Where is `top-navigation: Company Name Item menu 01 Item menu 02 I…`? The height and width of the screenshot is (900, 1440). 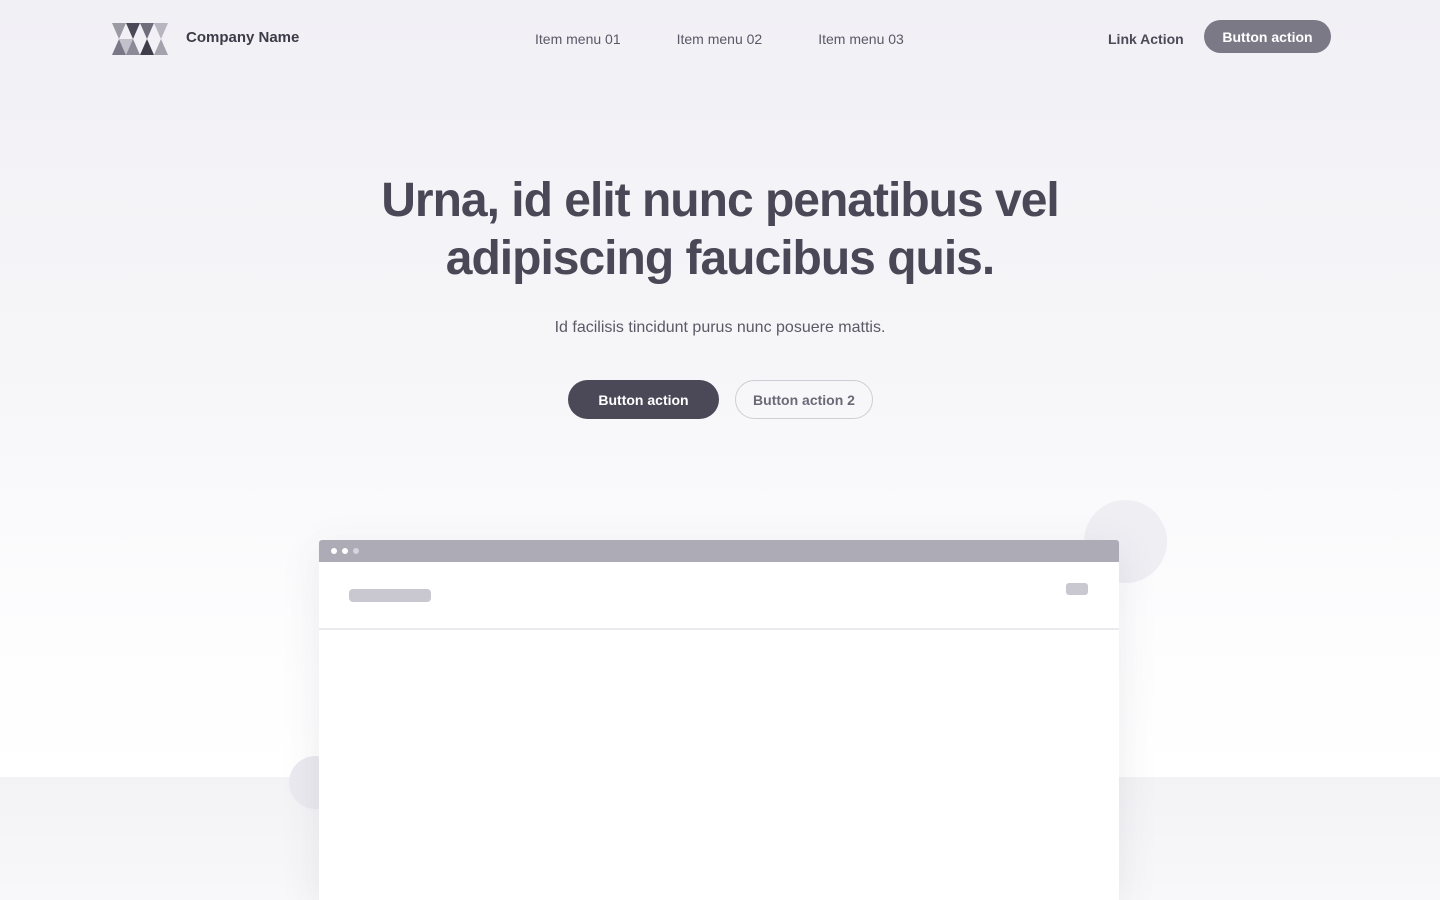 top-navigation: Company Name Item menu 01 Item menu 02 I… is located at coordinates (720, 38).